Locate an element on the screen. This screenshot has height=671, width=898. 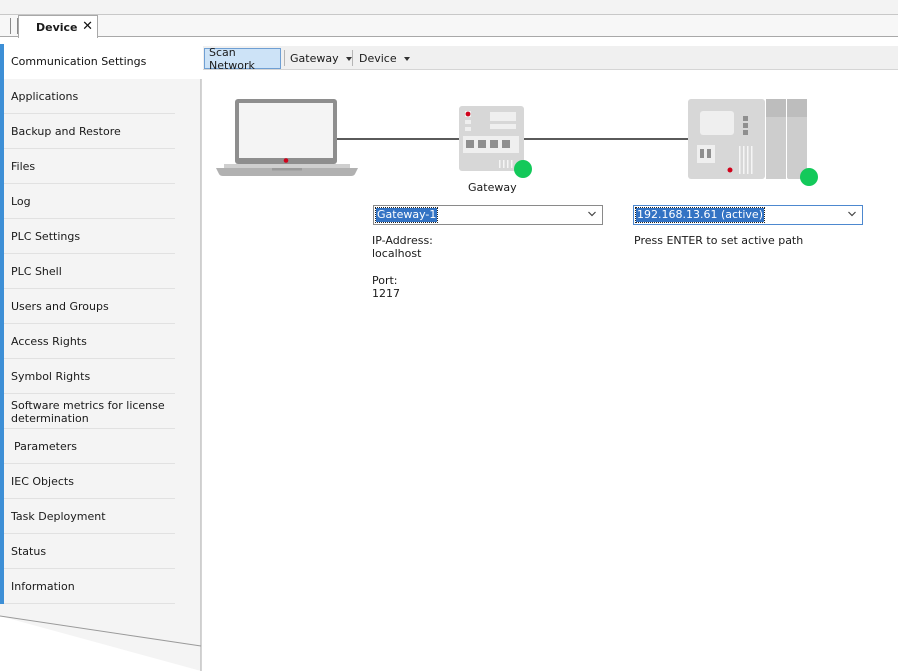
tab-device: Device ✕ is located at coordinates (58, 26).